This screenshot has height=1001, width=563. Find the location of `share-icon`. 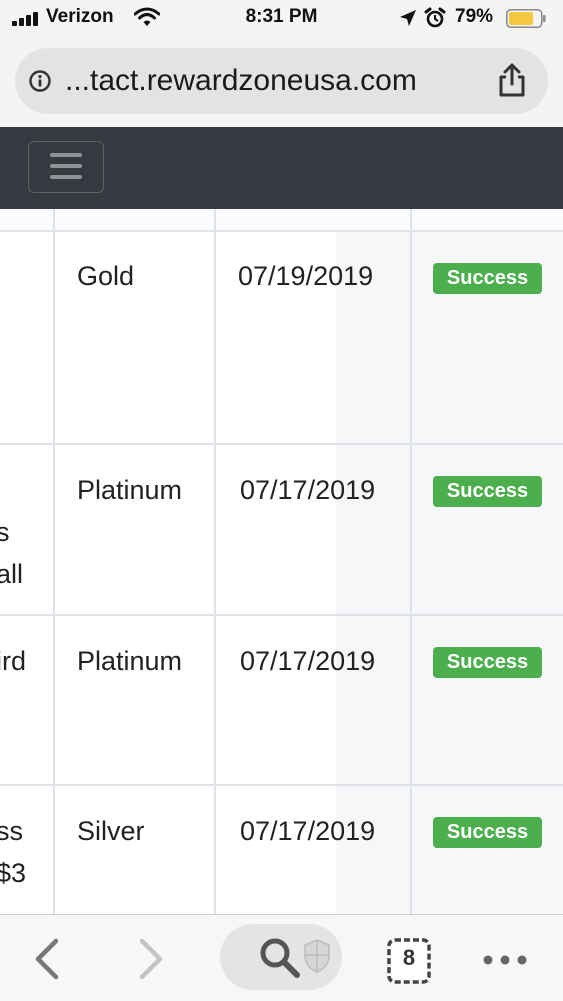

share-icon is located at coordinates (512, 80).